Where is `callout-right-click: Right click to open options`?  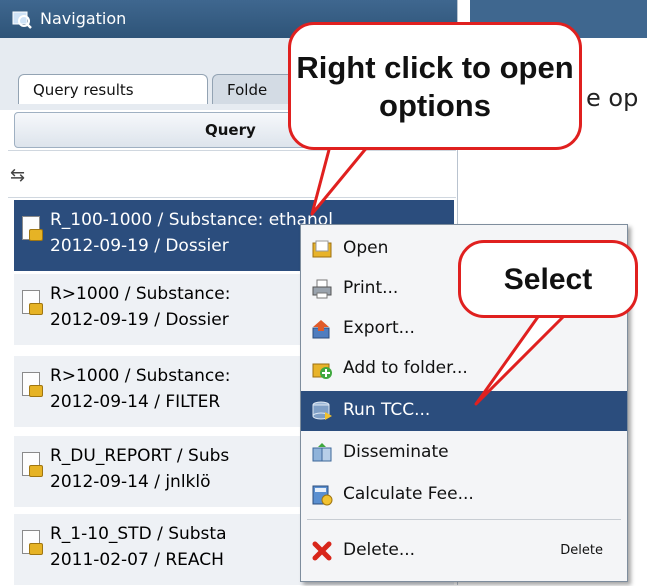 callout-right-click: Right click to open options is located at coordinates (435, 86).